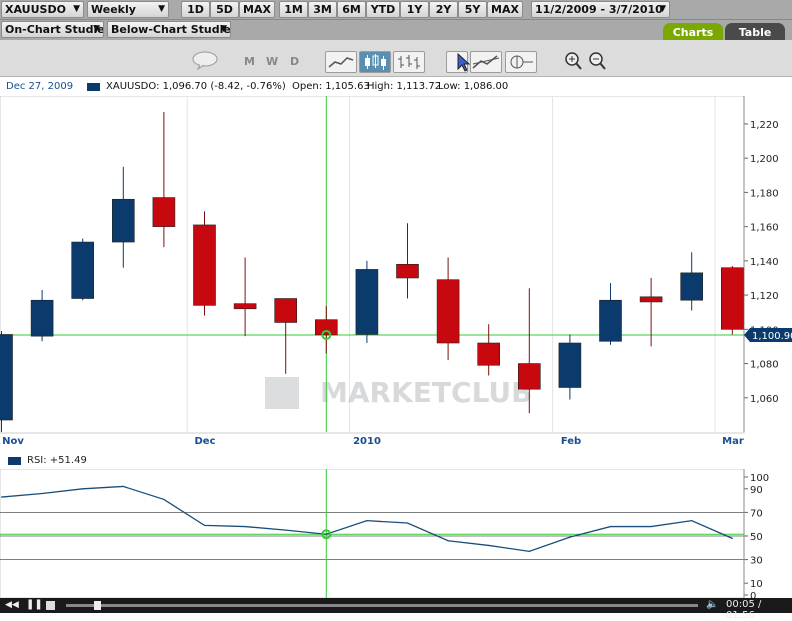  I want to click on symbol-label: XAUUSDO, so click(35, 9).